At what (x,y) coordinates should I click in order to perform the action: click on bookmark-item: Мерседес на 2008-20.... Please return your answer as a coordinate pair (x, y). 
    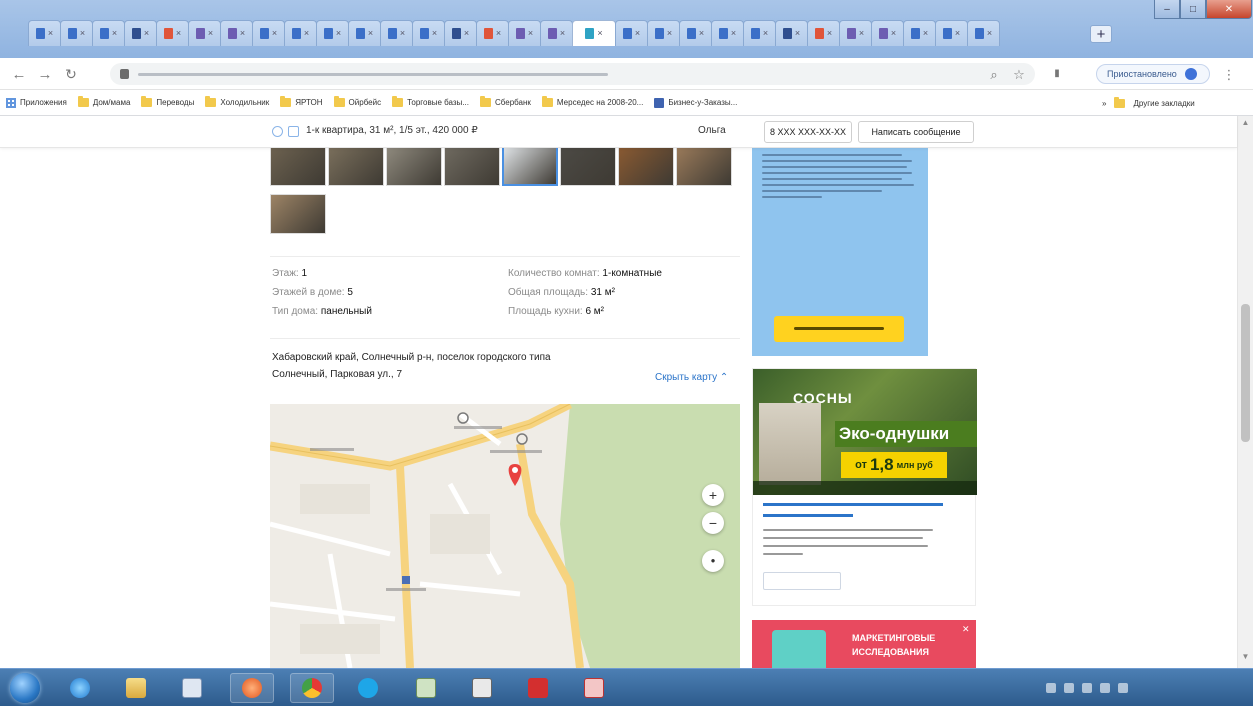
    Looking at the image, I should click on (592, 101).